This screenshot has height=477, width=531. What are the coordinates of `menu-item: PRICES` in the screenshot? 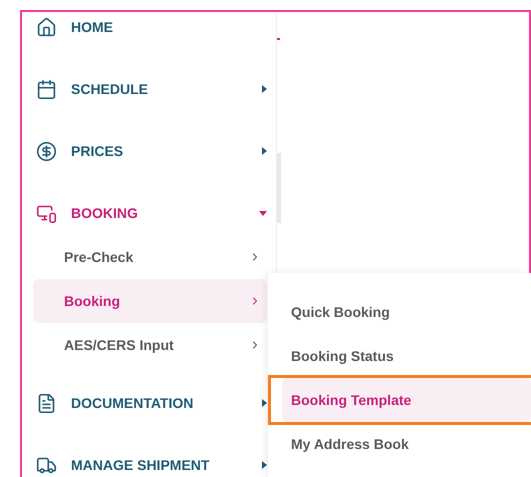 It's located at (150, 151).